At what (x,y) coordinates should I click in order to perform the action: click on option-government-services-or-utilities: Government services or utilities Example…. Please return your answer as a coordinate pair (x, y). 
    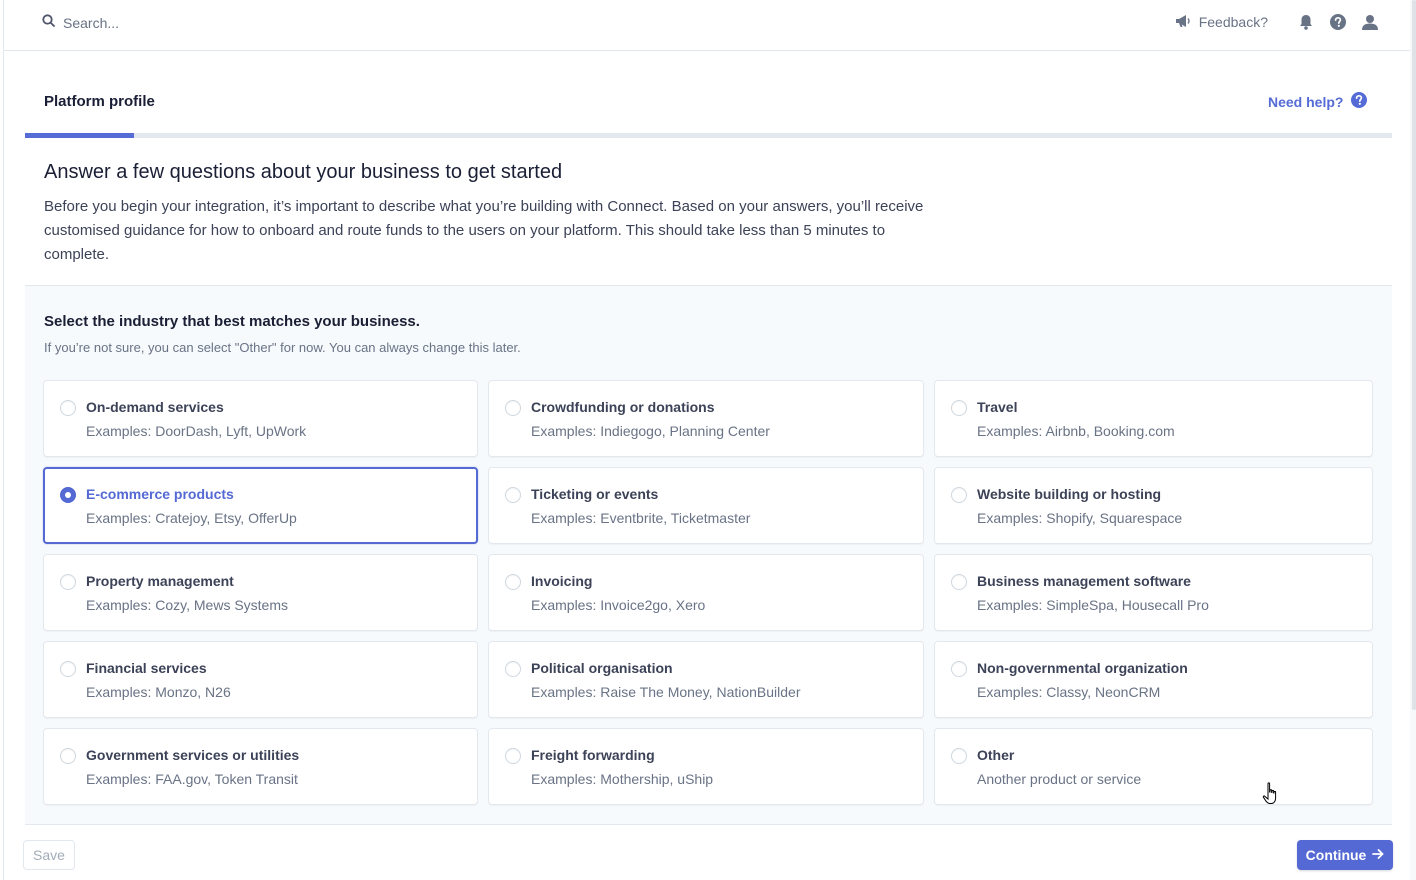
    Looking at the image, I should click on (260, 766).